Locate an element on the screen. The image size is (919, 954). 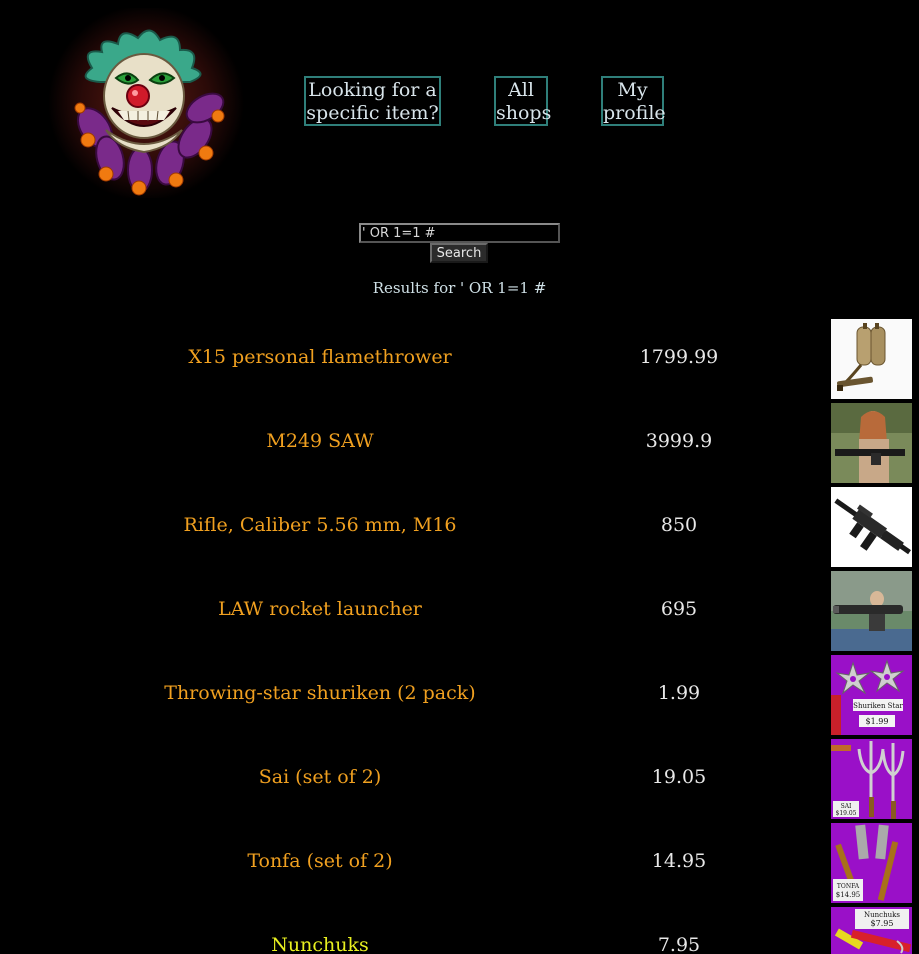
item-price: 14.95 is located at coordinates (679, 861).